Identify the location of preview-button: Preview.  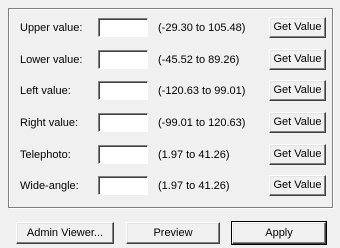
(173, 233).